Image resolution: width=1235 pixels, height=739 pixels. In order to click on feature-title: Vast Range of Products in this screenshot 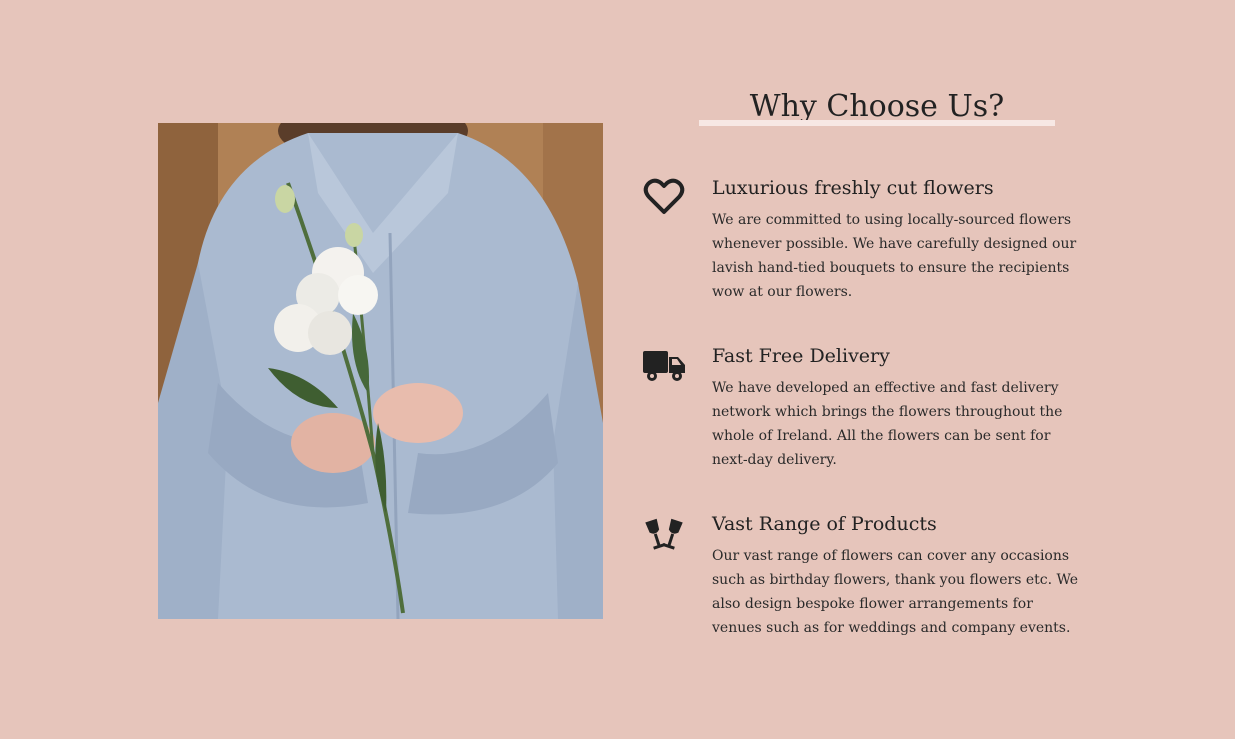, I will do `click(824, 524)`.